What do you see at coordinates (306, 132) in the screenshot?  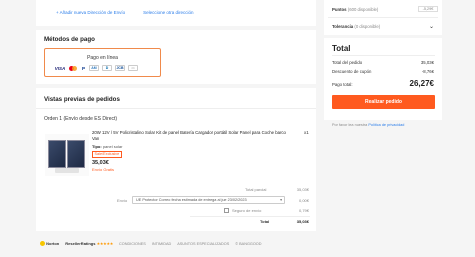 I see `product-quantity: x1` at bounding box center [306, 132].